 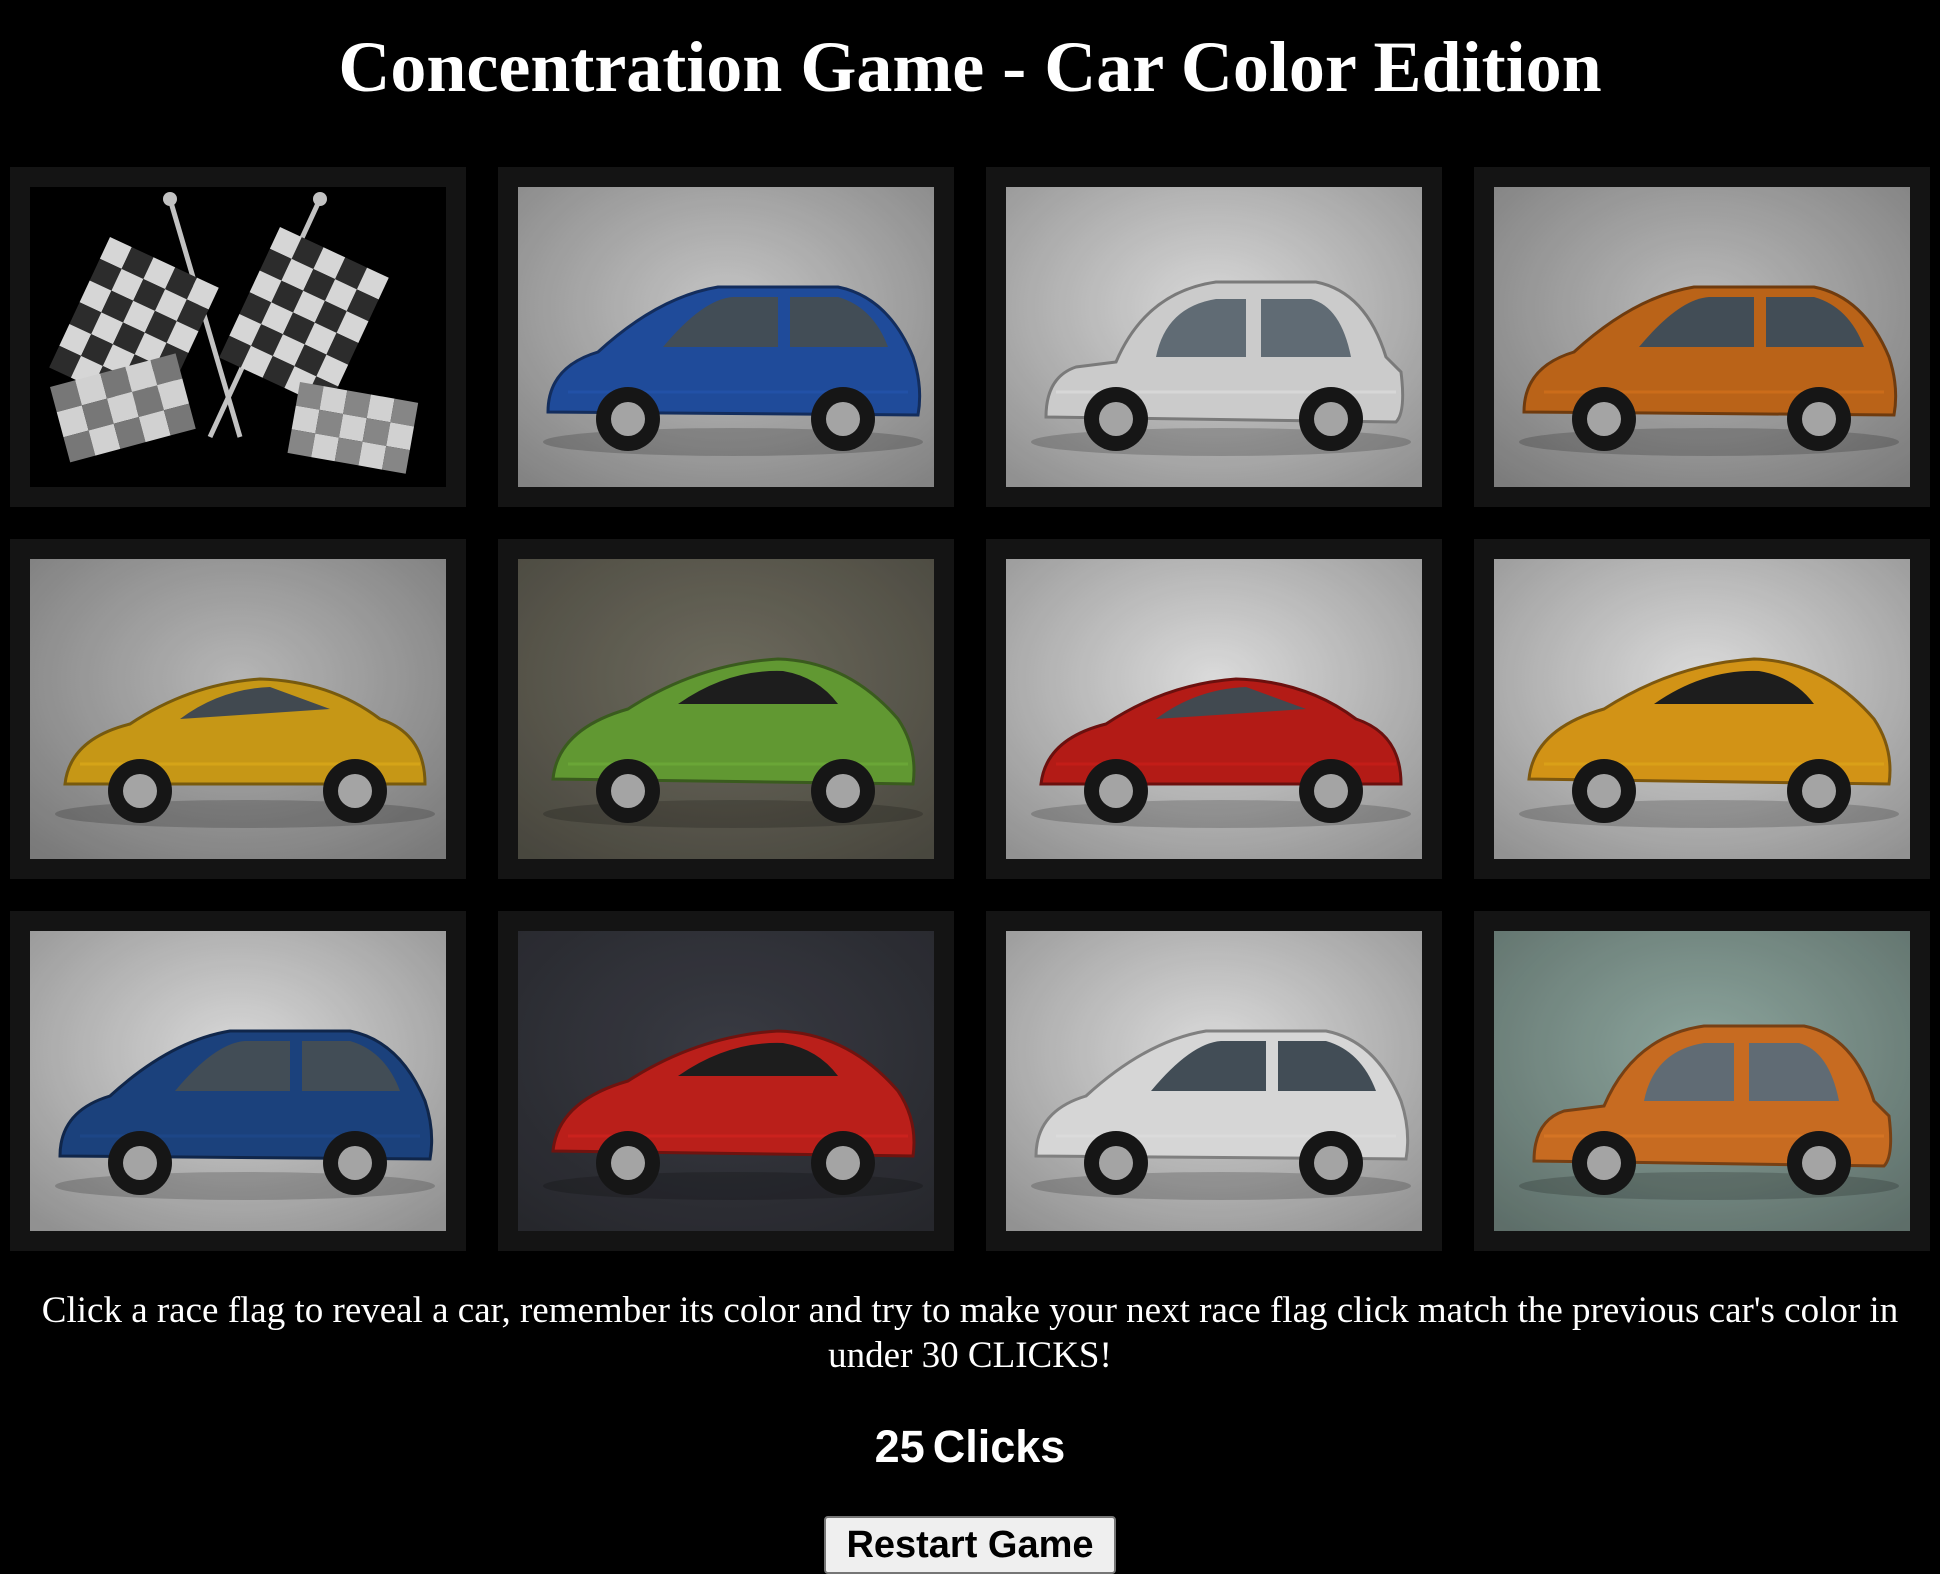 I want to click on race-flag-icon, so click(x=238, y=337).